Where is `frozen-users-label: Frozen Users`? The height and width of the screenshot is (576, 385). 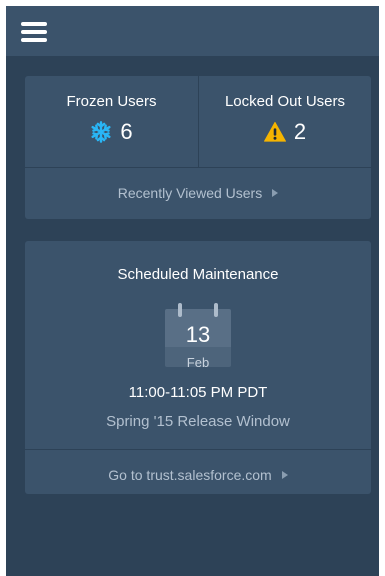 frozen-users-label: Frozen Users is located at coordinates (111, 101).